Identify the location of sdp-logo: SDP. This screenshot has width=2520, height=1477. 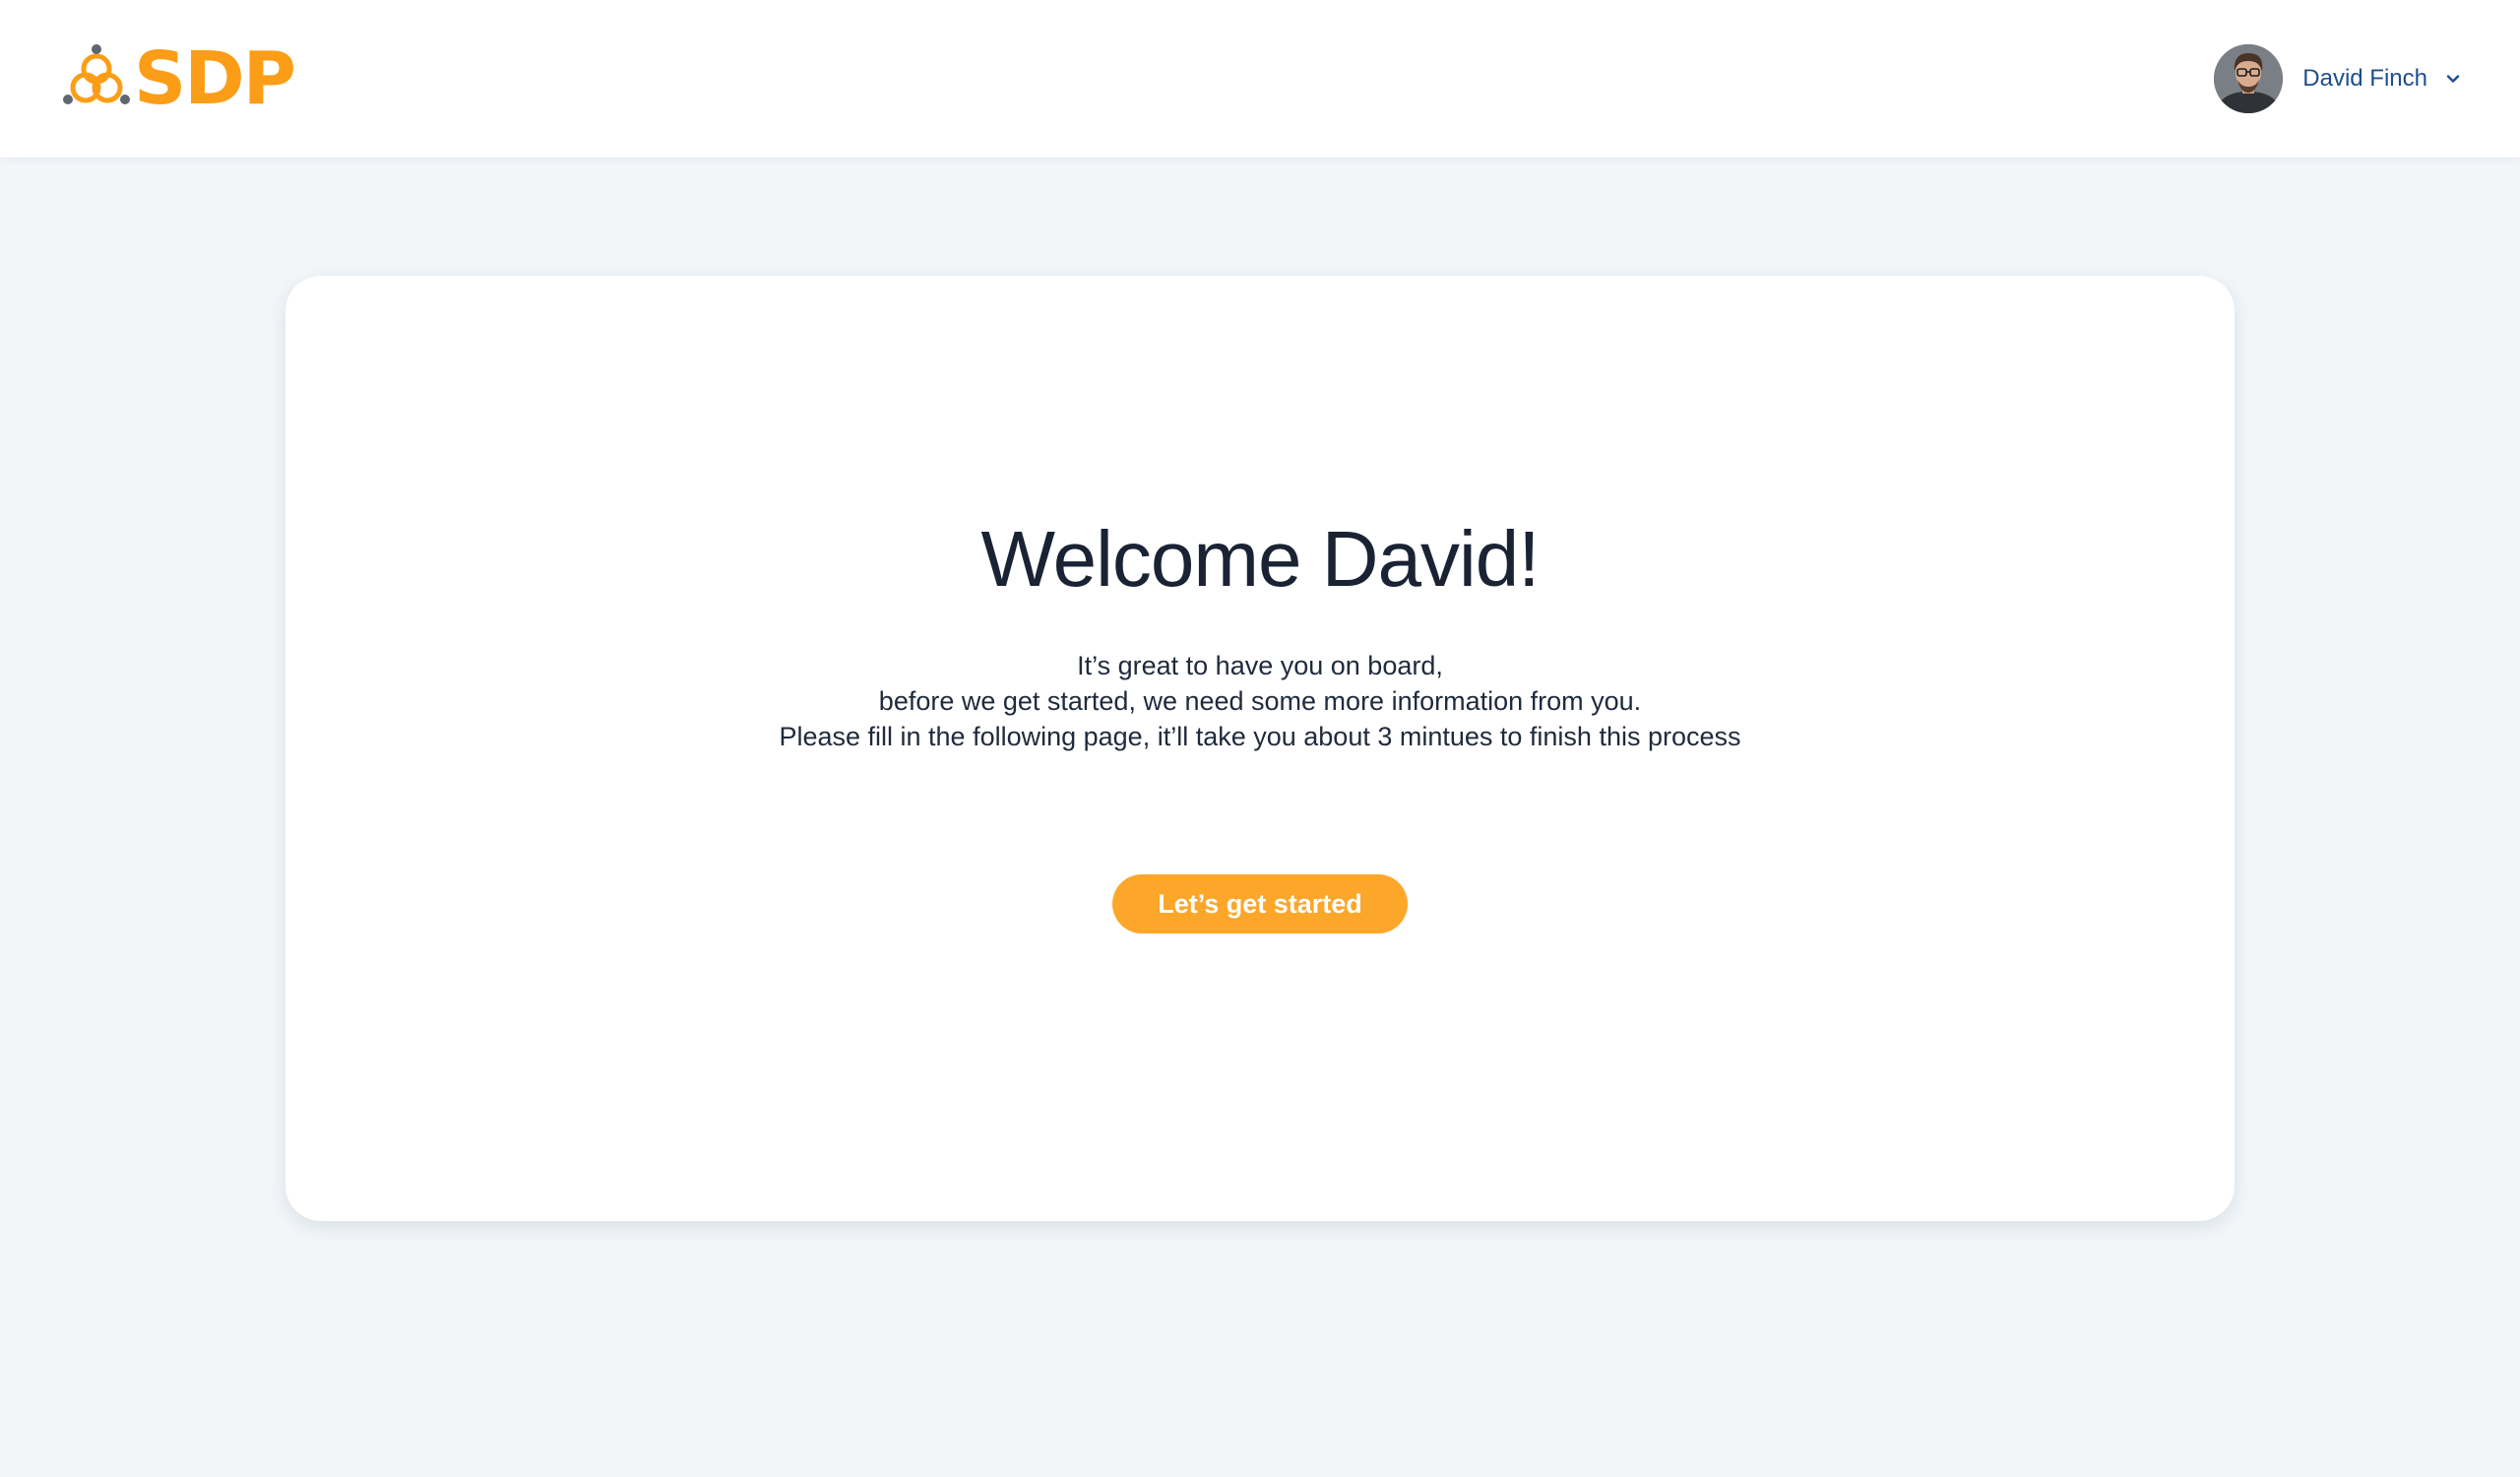
(177, 78).